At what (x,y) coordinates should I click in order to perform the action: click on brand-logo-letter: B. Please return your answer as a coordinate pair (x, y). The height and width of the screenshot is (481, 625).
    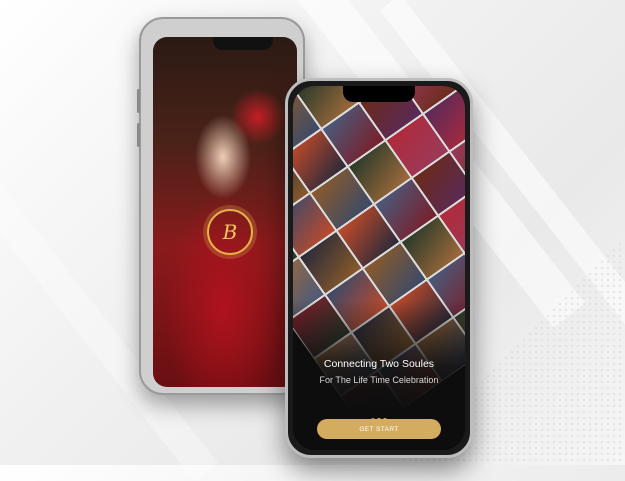
    Looking at the image, I should click on (230, 232).